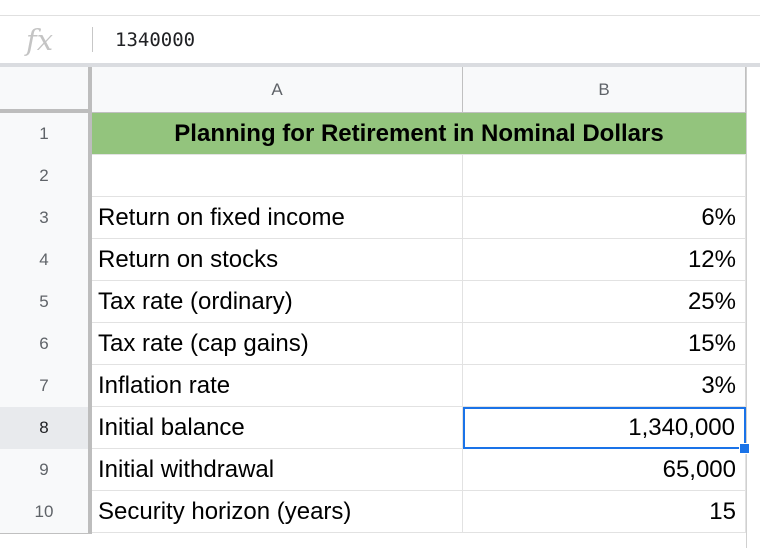 This screenshot has width=760, height=548. What do you see at coordinates (277, 218) in the screenshot?
I see `cell-a3: Return on fixed income` at bounding box center [277, 218].